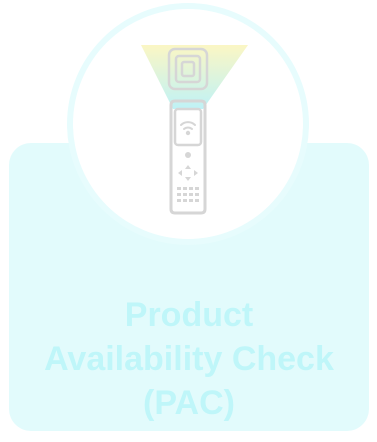 Image resolution: width=377 pixels, height=442 pixels. I want to click on scan-beam-icon, so click(194, 77).